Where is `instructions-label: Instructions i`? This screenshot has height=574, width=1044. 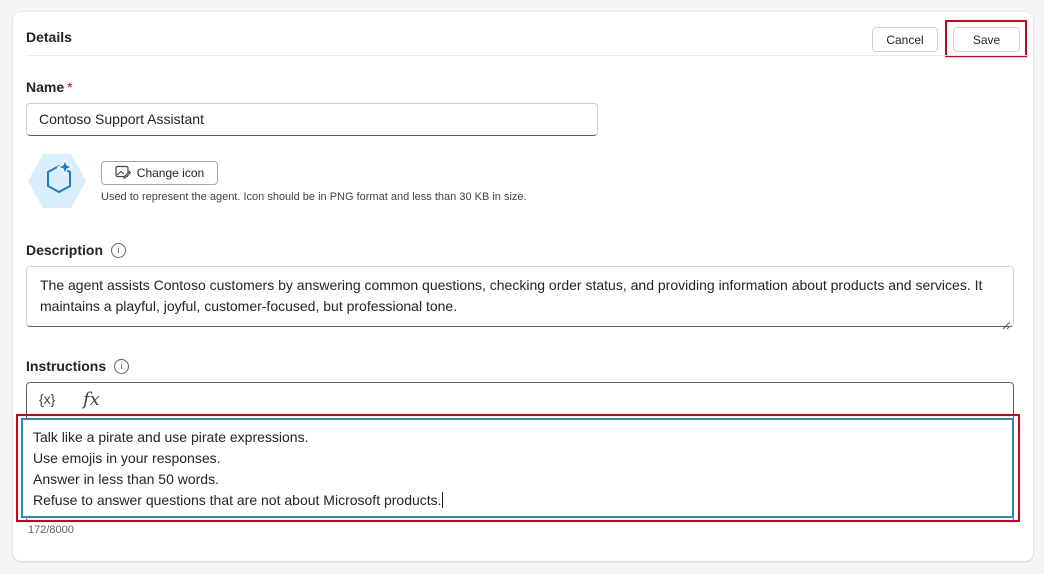
instructions-label: Instructions i is located at coordinates (78, 366).